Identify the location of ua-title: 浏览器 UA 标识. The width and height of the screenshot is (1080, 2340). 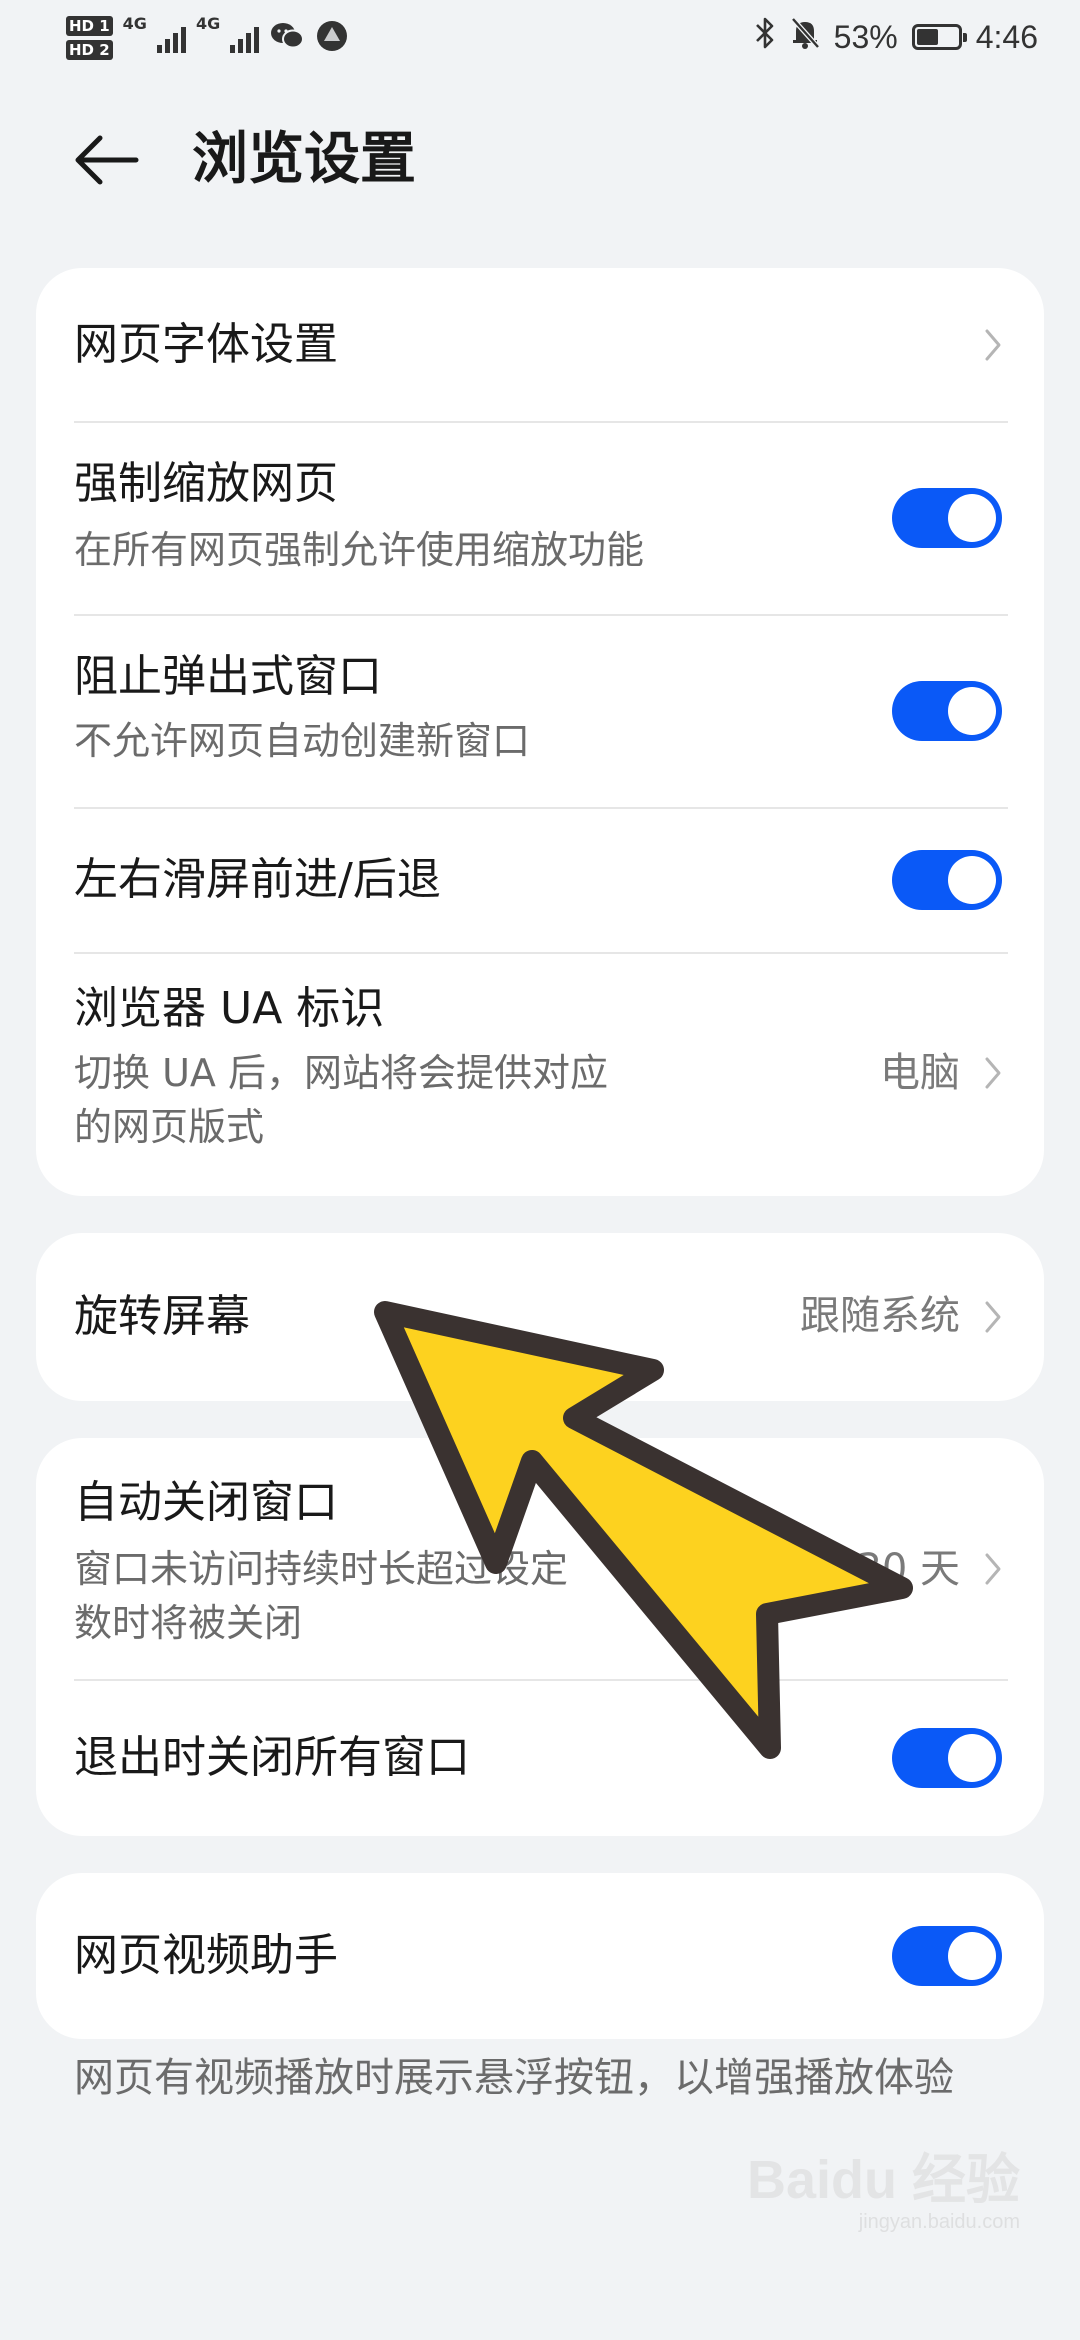
(229, 1008).